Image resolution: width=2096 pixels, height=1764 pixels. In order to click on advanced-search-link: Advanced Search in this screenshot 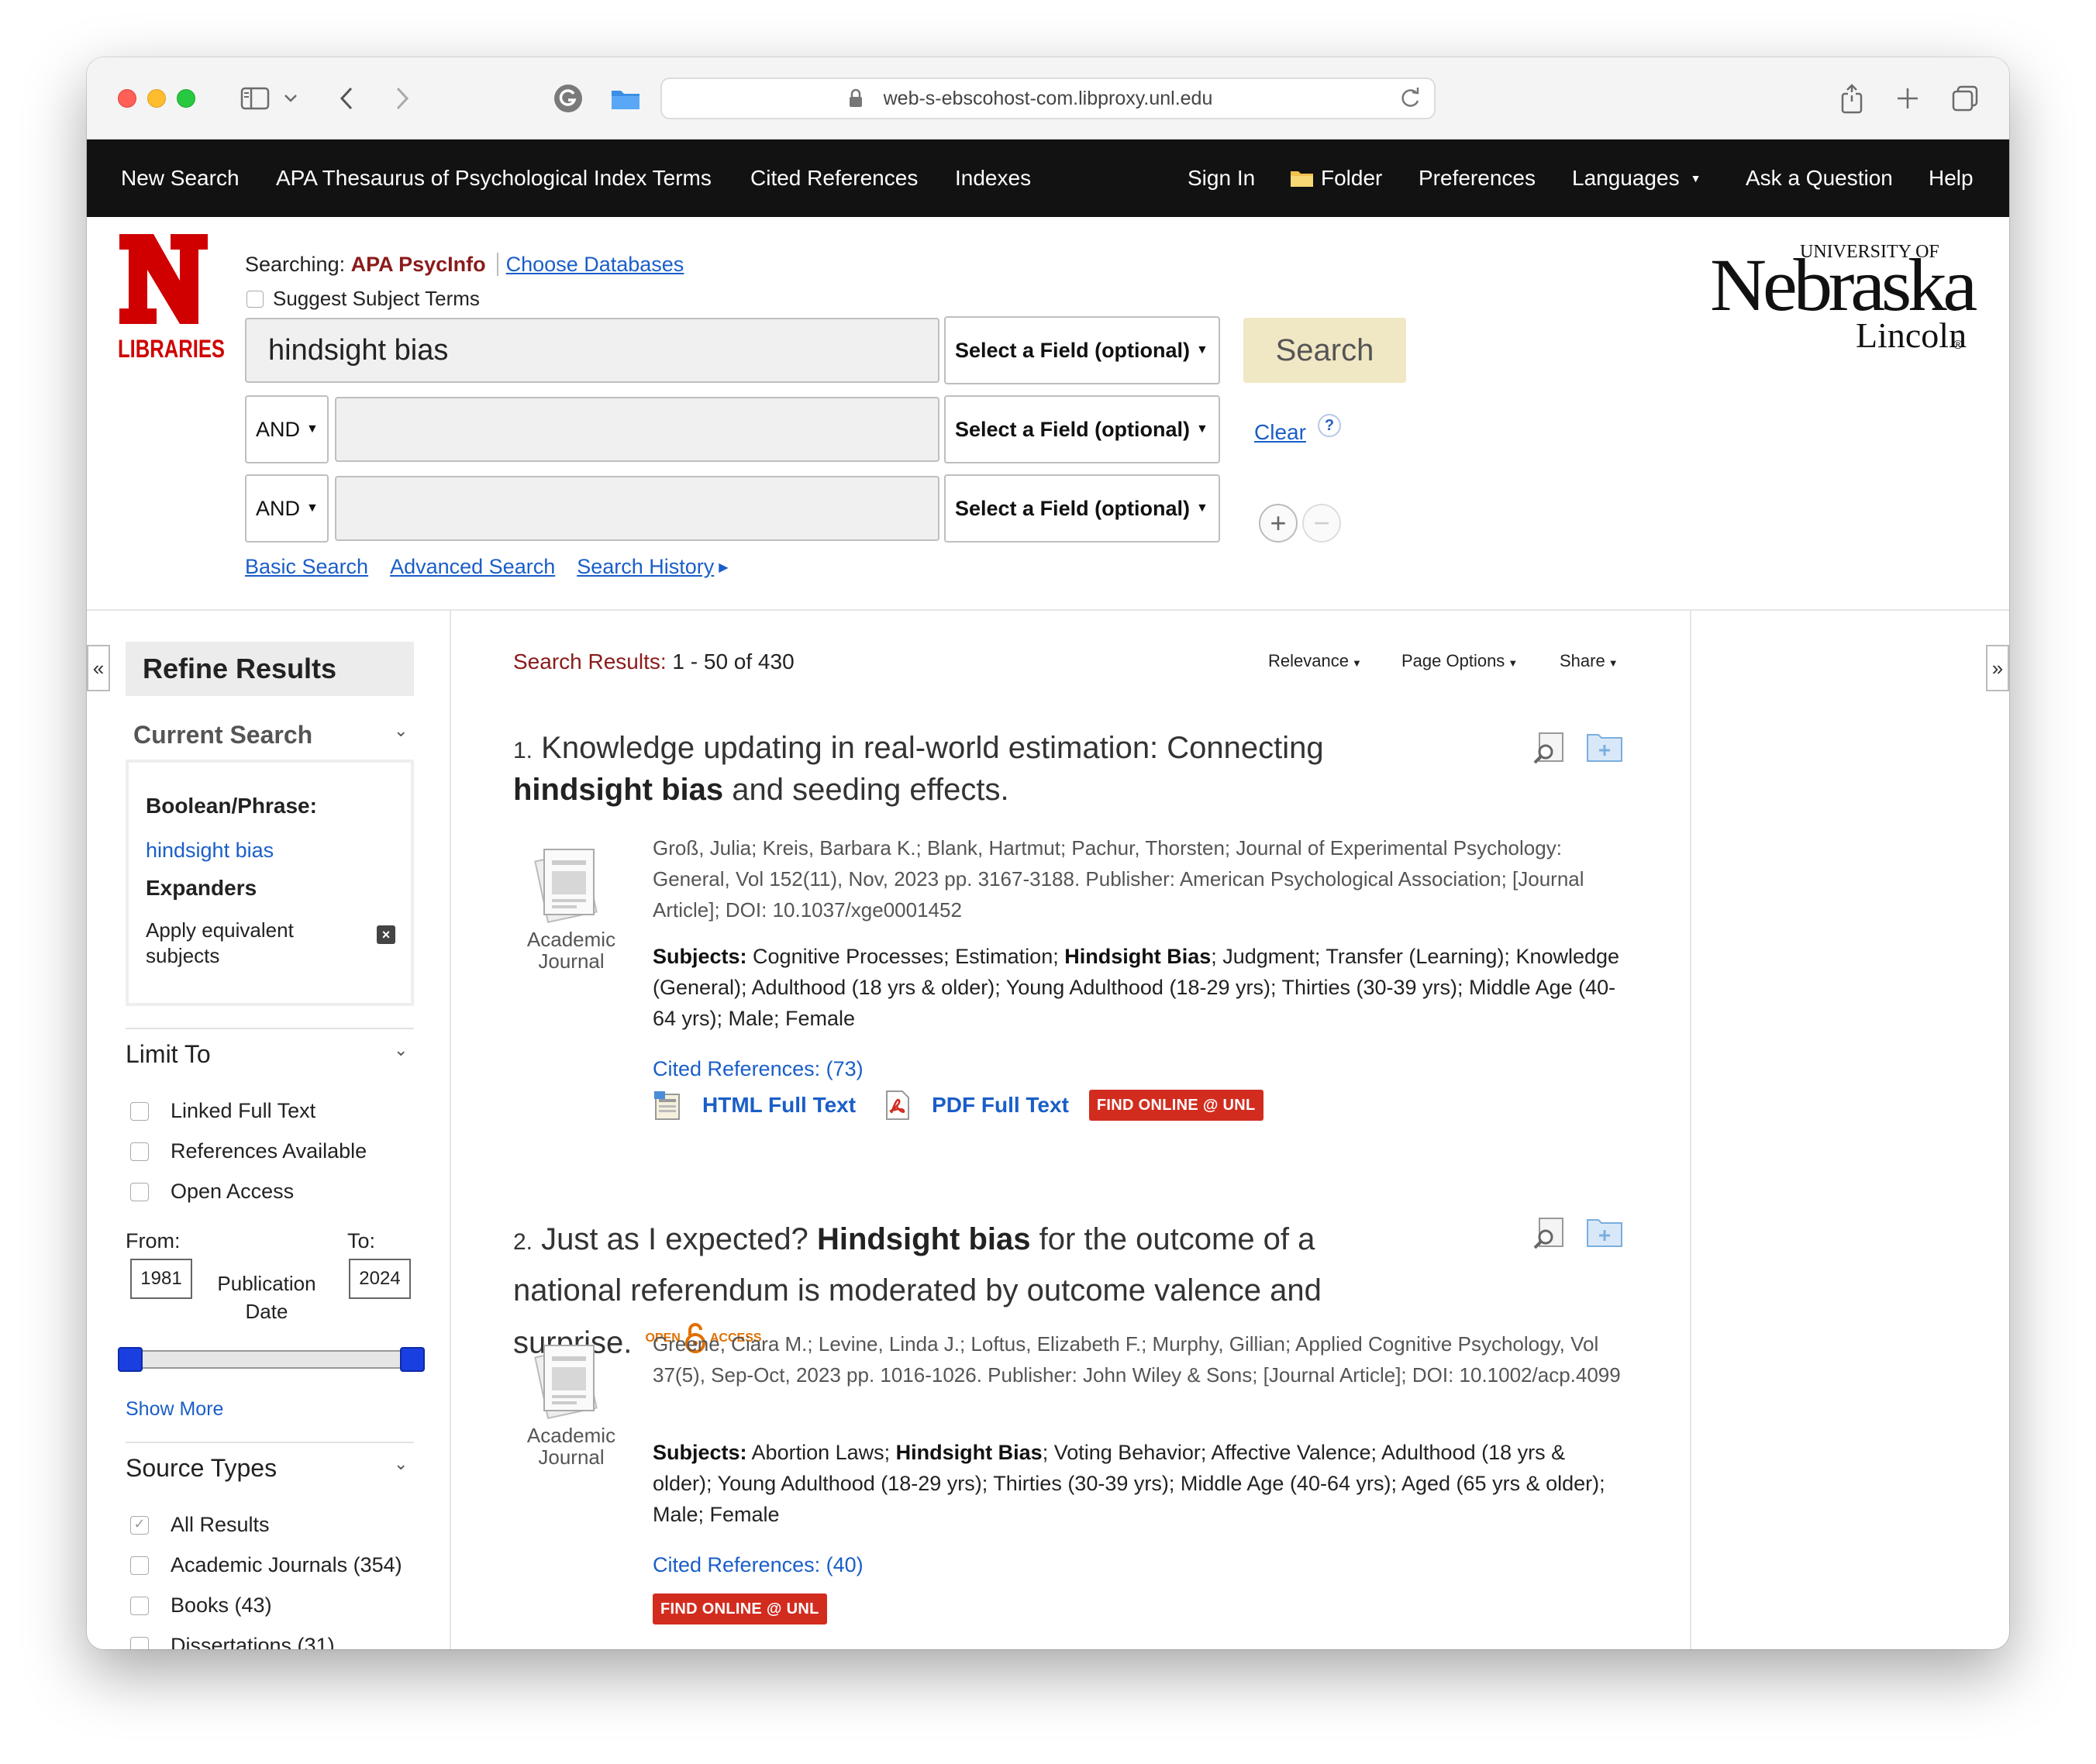, I will do `click(472, 567)`.